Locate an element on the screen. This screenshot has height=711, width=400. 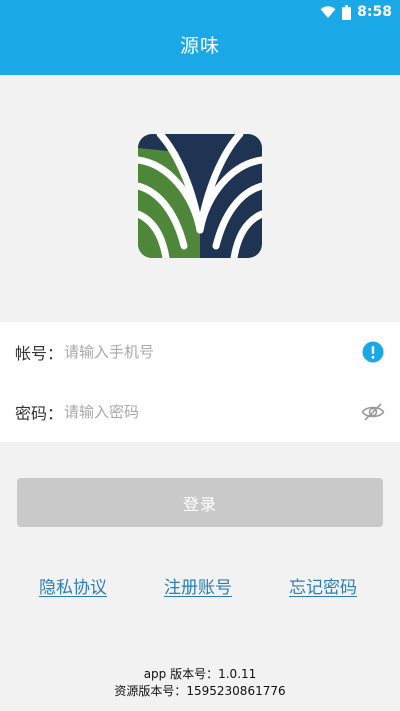
forgot-password-link: 忘记密码 is located at coordinates (323, 585).